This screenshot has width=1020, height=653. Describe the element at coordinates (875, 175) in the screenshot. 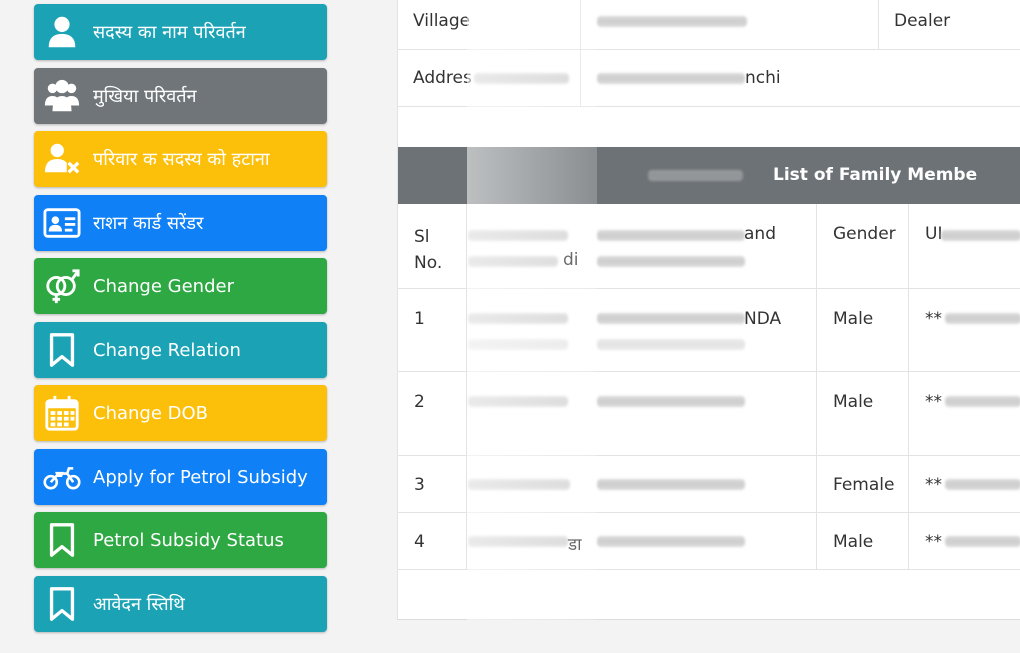

I see `family-members-title: List of Family Membe` at that location.